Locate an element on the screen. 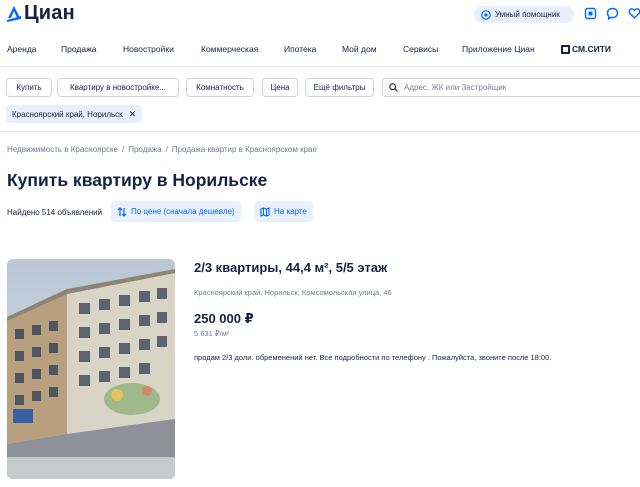 The width and height of the screenshot is (640, 487). compare-icon is located at coordinates (590, 13).